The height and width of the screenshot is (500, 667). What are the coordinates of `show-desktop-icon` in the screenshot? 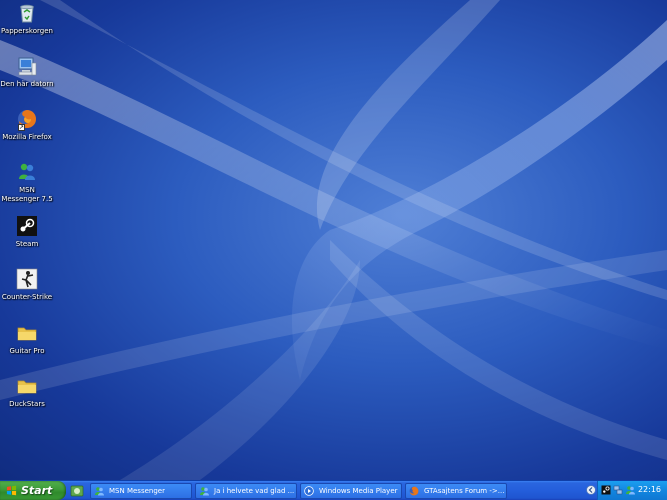 It's located at (77, 491).